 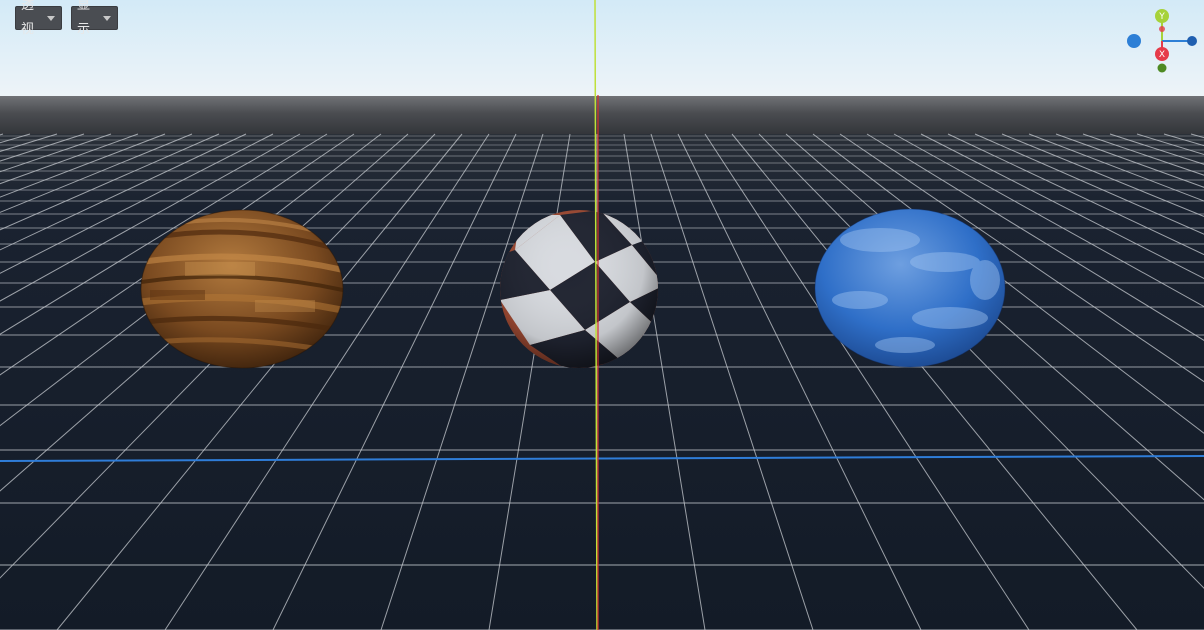 What do you see at coordinates (38, 18) in the screenshot?
I see `view-mode-dropdown: 透视` at bounding box center [38, 18].